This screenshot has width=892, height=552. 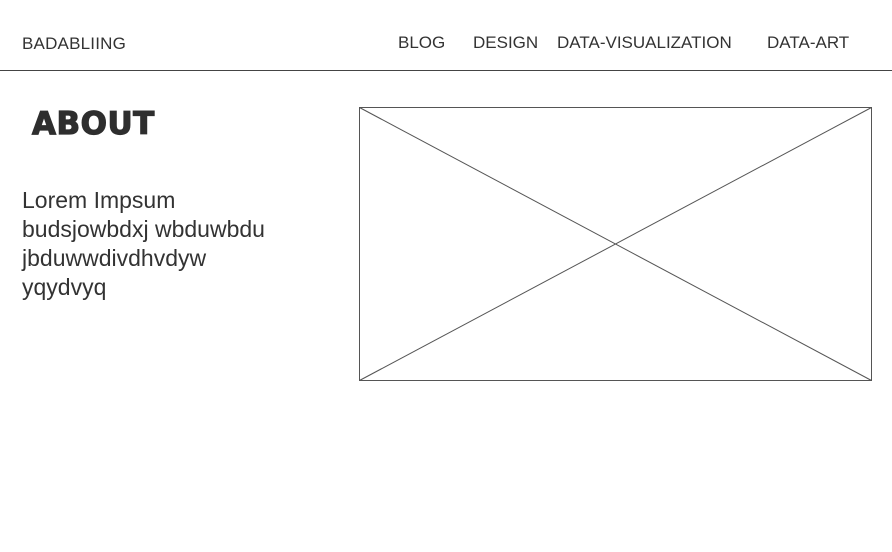 I want to click on nav-link-design: DESIGN, so click(x=505, y=43).